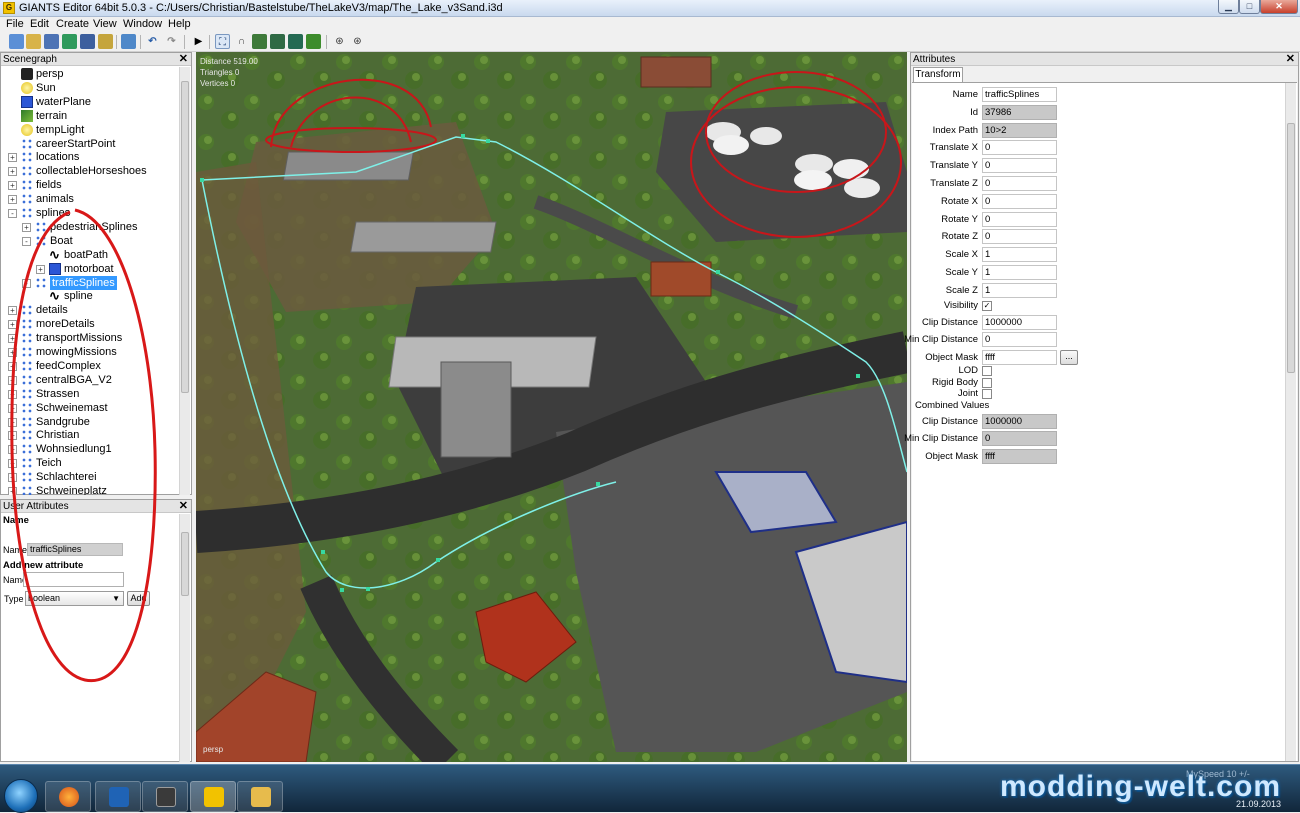 The width and height of the screenshot is (1300, 813). I want to click on taskbar-item-terminal, so click(165, 796).